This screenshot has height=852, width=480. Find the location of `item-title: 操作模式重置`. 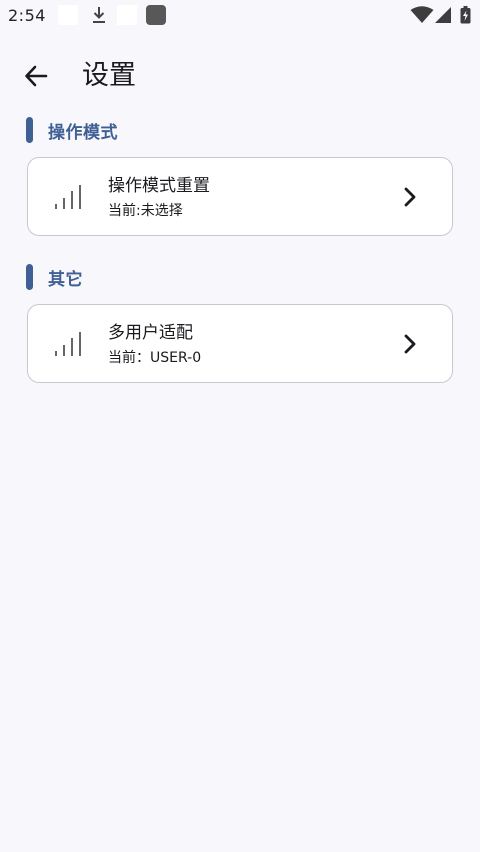

item-title: 操作模式重置 is located at coordinates (159, 186).